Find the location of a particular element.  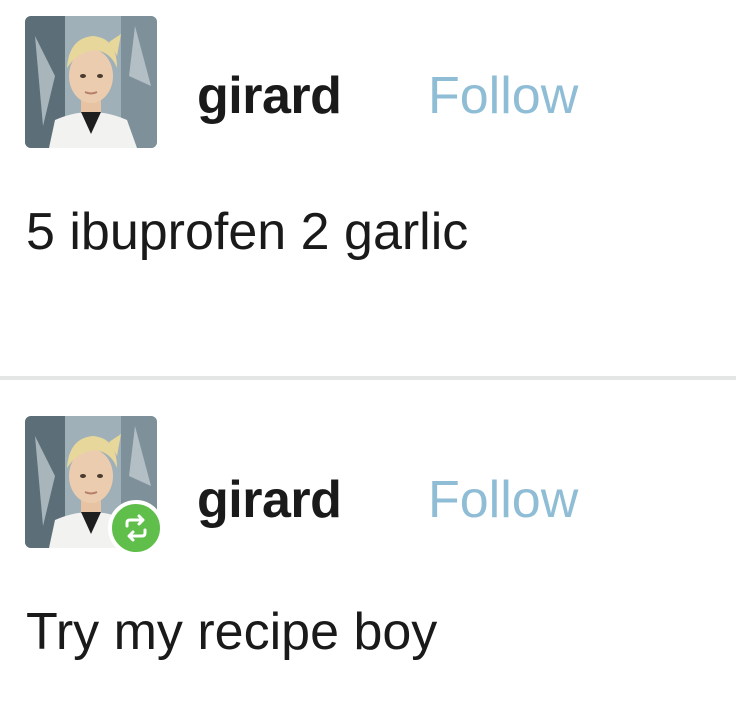

reblog-badge is located at coordinates (136, 528).